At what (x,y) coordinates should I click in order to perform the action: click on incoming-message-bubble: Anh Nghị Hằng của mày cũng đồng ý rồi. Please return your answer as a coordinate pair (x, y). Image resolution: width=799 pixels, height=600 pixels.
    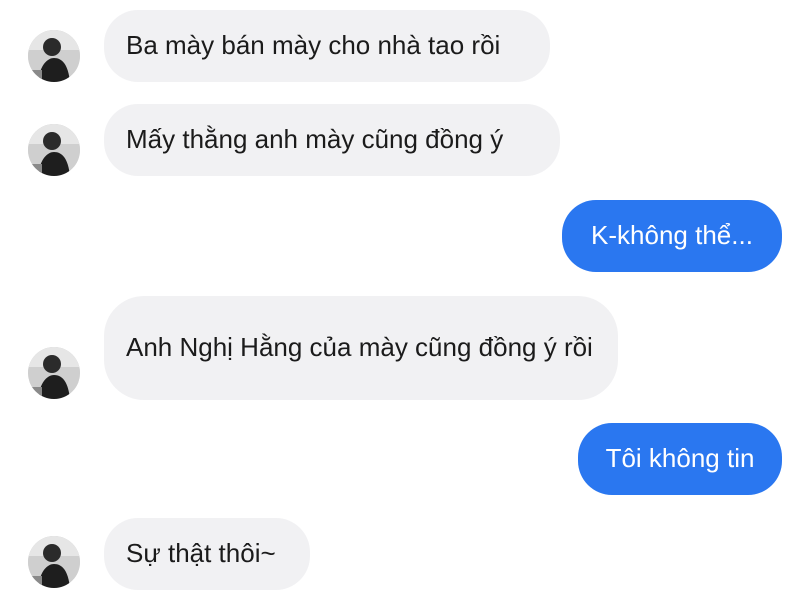
    Looking at the image, I should click on (361, 348).